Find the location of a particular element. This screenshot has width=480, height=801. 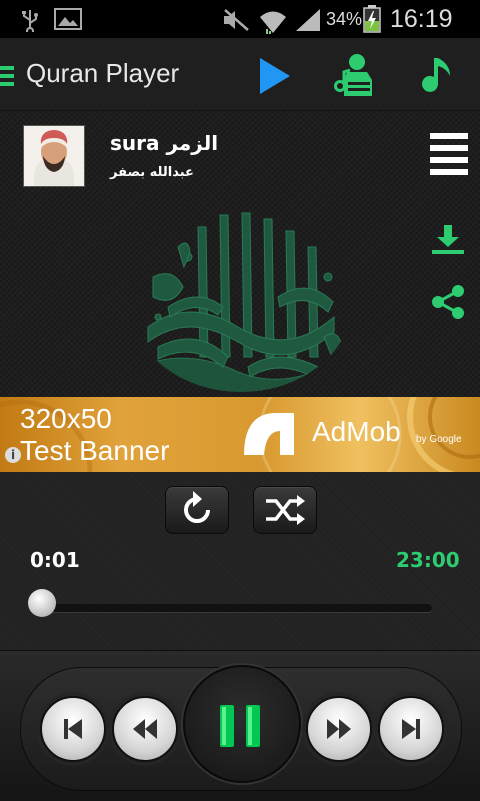

fast-forward-icon is located at coordinates (339, 729).